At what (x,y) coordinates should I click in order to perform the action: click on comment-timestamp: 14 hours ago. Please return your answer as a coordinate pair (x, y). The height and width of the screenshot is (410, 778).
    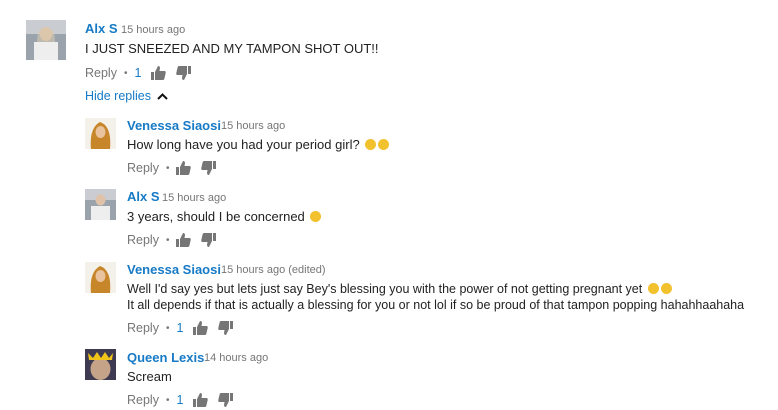
    Looking at the image, I should click on (236, 358).